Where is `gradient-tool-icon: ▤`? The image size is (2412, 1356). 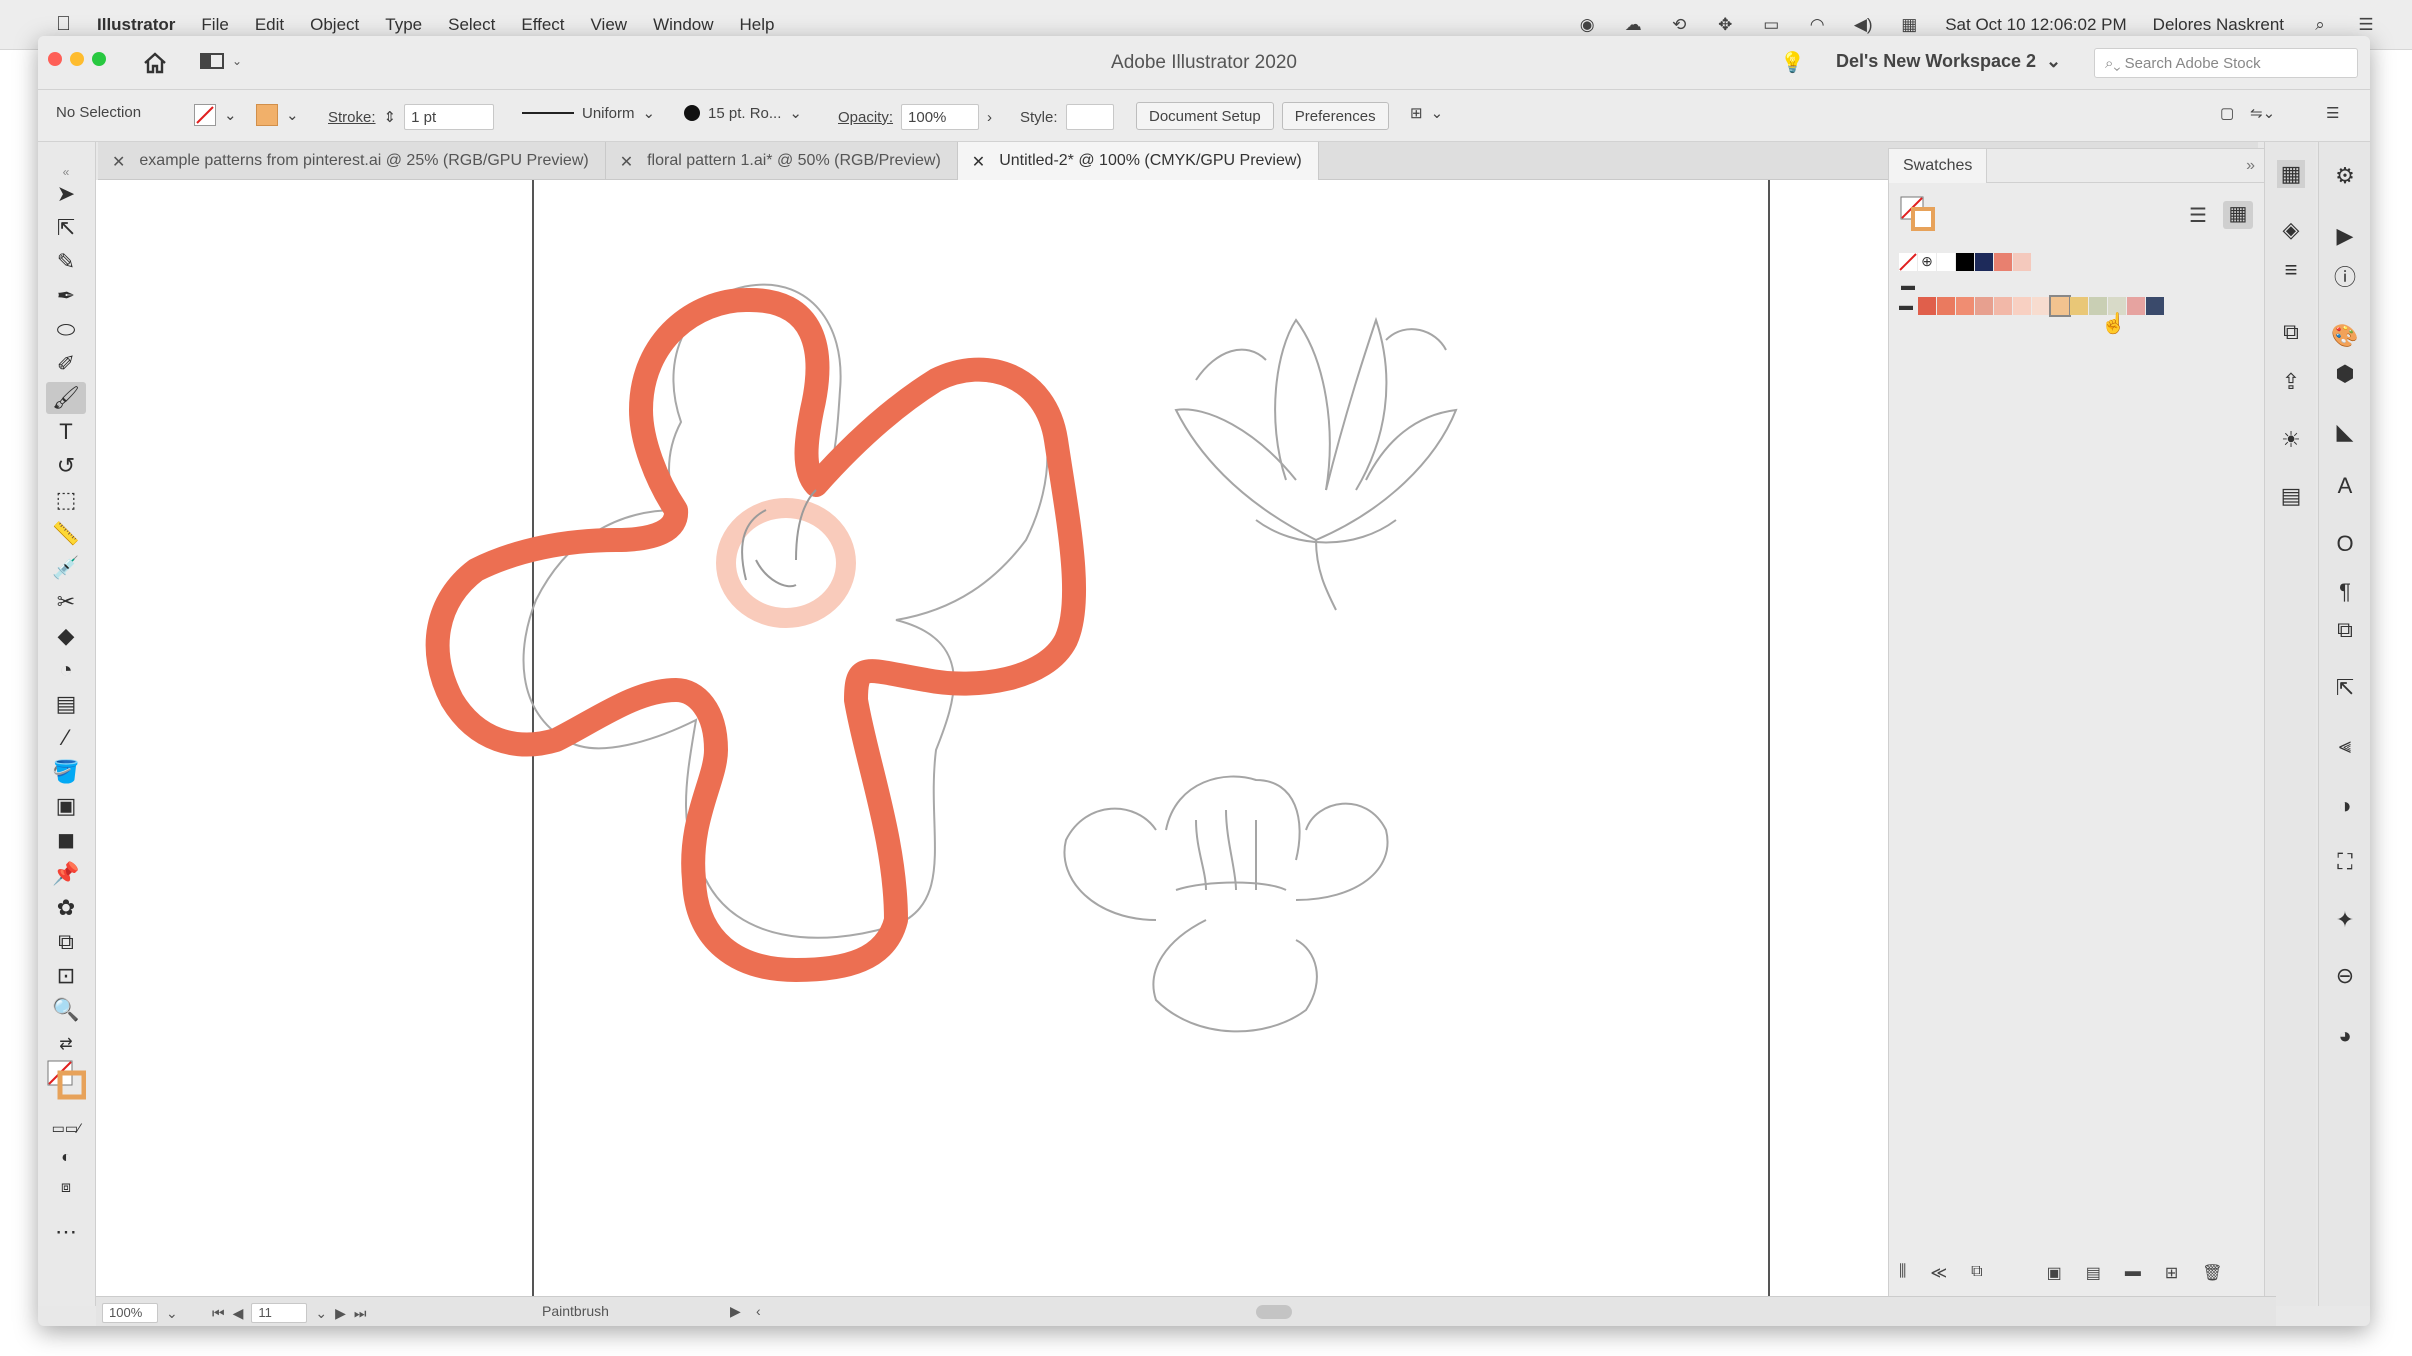 gradient-tool-icon: ▤ is located at coordinates (66, 704).